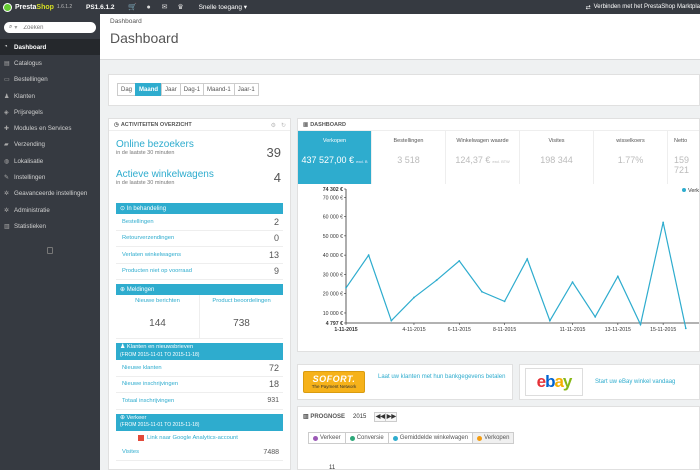 The height and width of the screenshot is (470, 700). I want to click on prestashop-logo: PrestaShop 1.6.1.2, so click(40, 7).